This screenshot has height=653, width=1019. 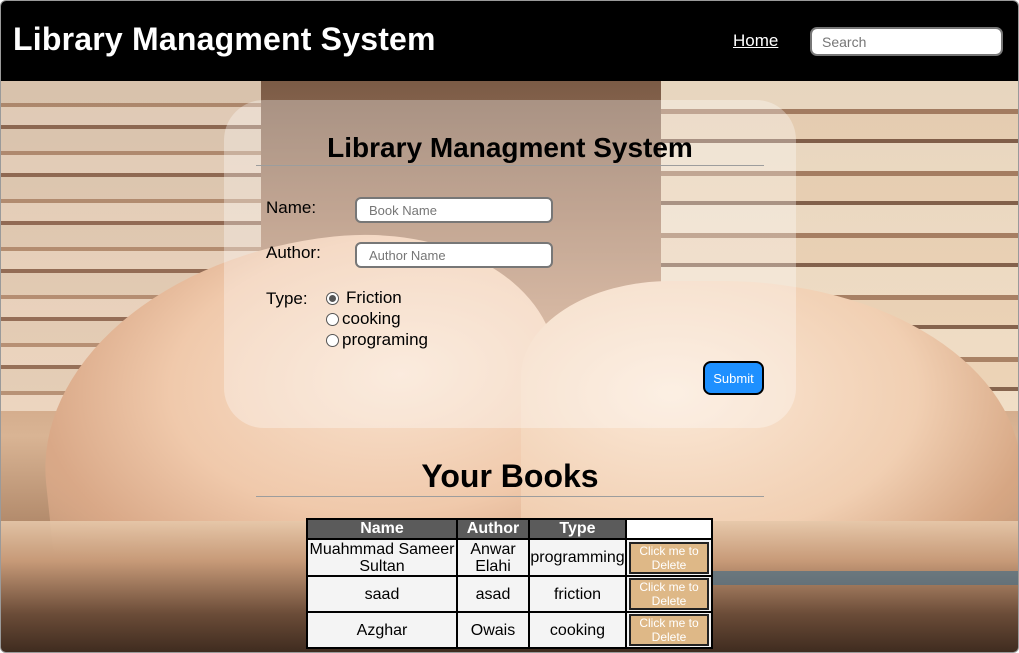 What do you see at coordinates (224, 39) in the screenshot?
I see `brand-title: Library Managment System` at bounding box center [224, 39].